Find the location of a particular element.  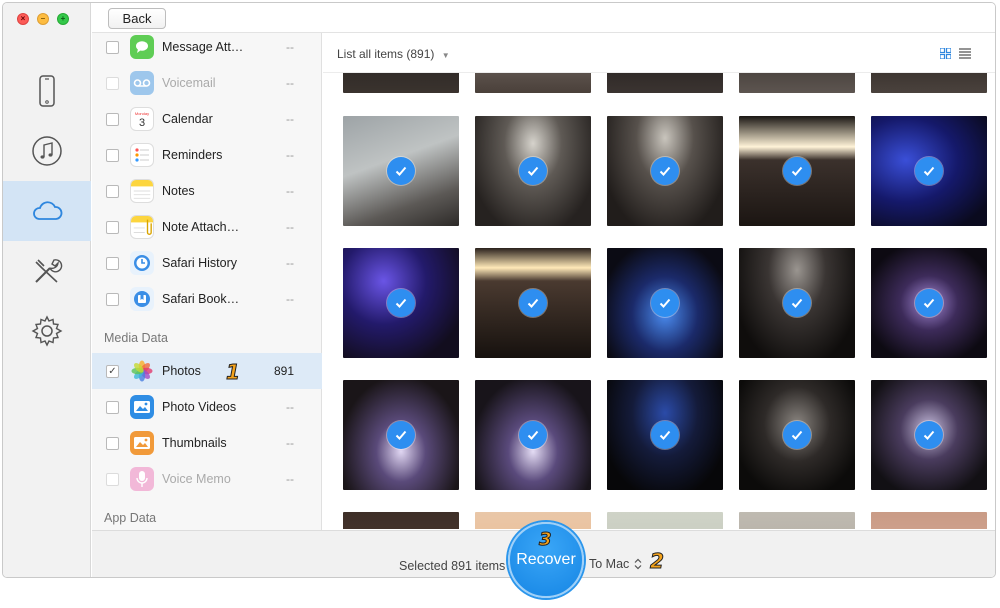

reminders-icon is located at coordinates (142, 155).